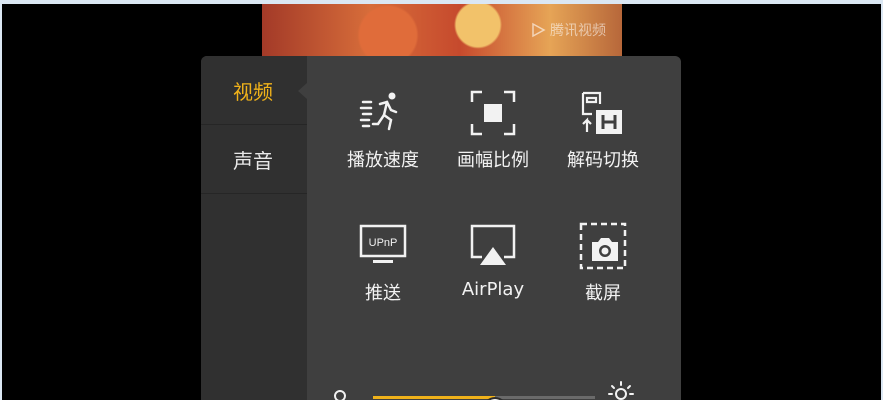 This screenshot has height=400, width=883. Describe the element at coordinates (603, 160) in the screenshot. I see `grid-item-label: 解码切换` at that location.